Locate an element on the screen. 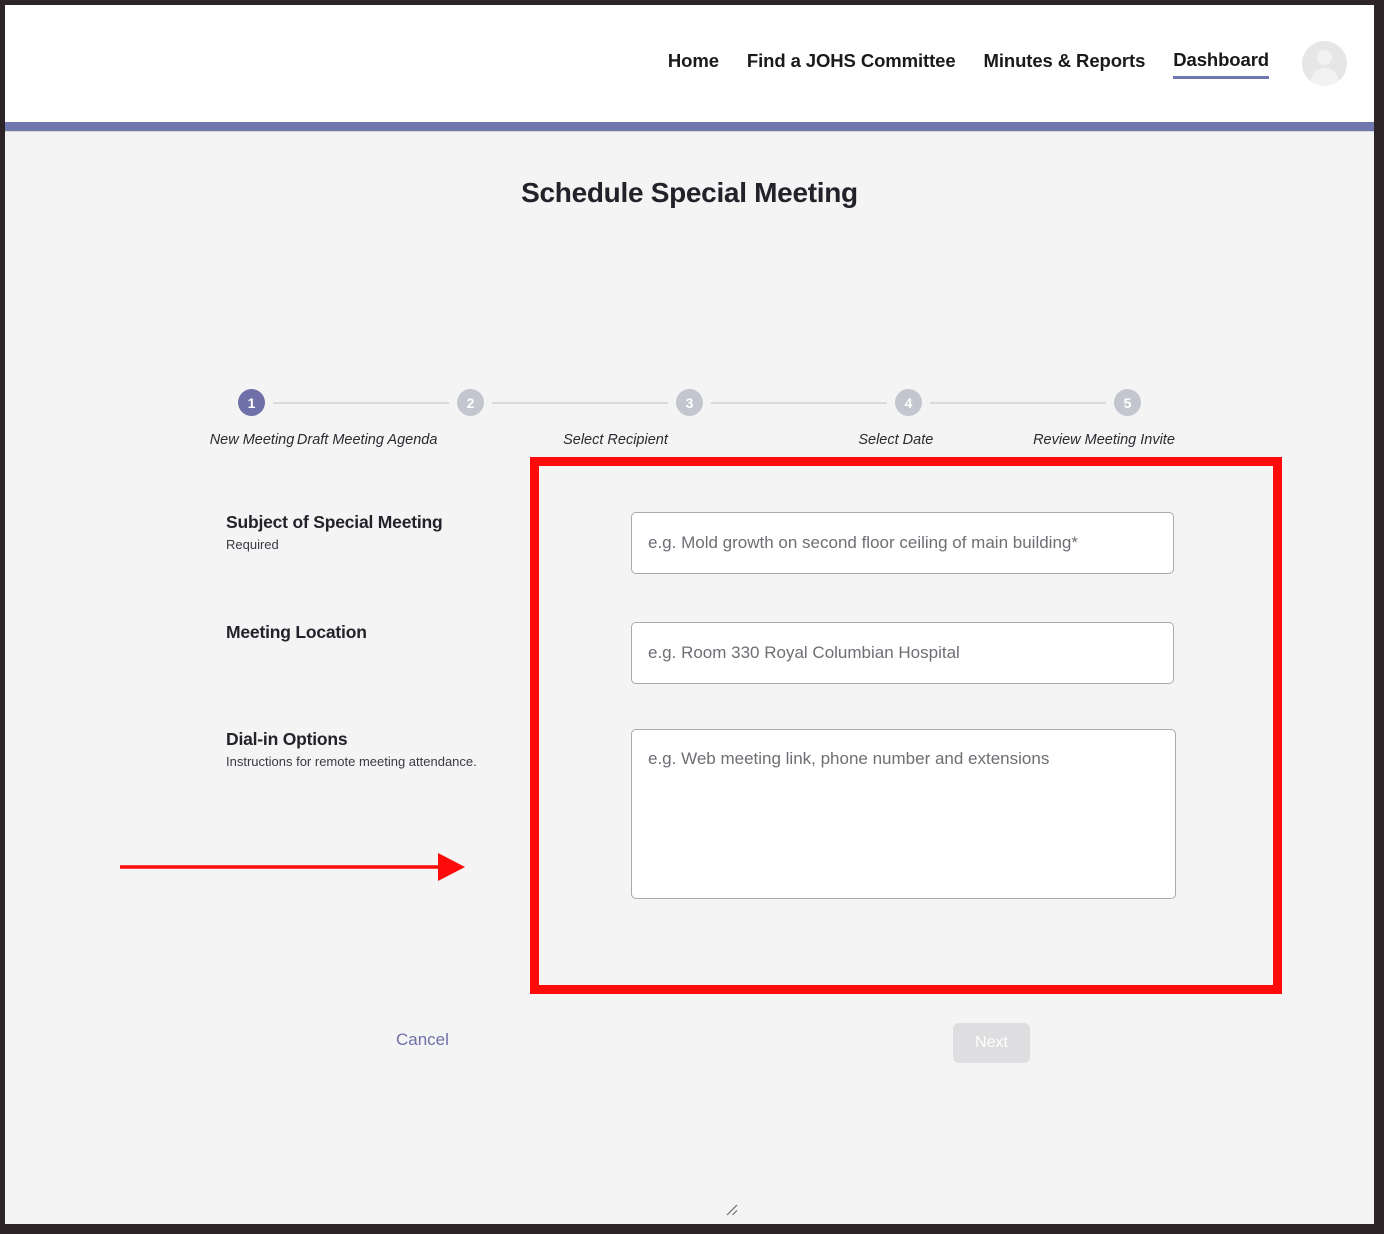 Image resolution: width=1384 pixels, height=1234 pixels. user-avatar-icon is located at coordinates (1324, 63).